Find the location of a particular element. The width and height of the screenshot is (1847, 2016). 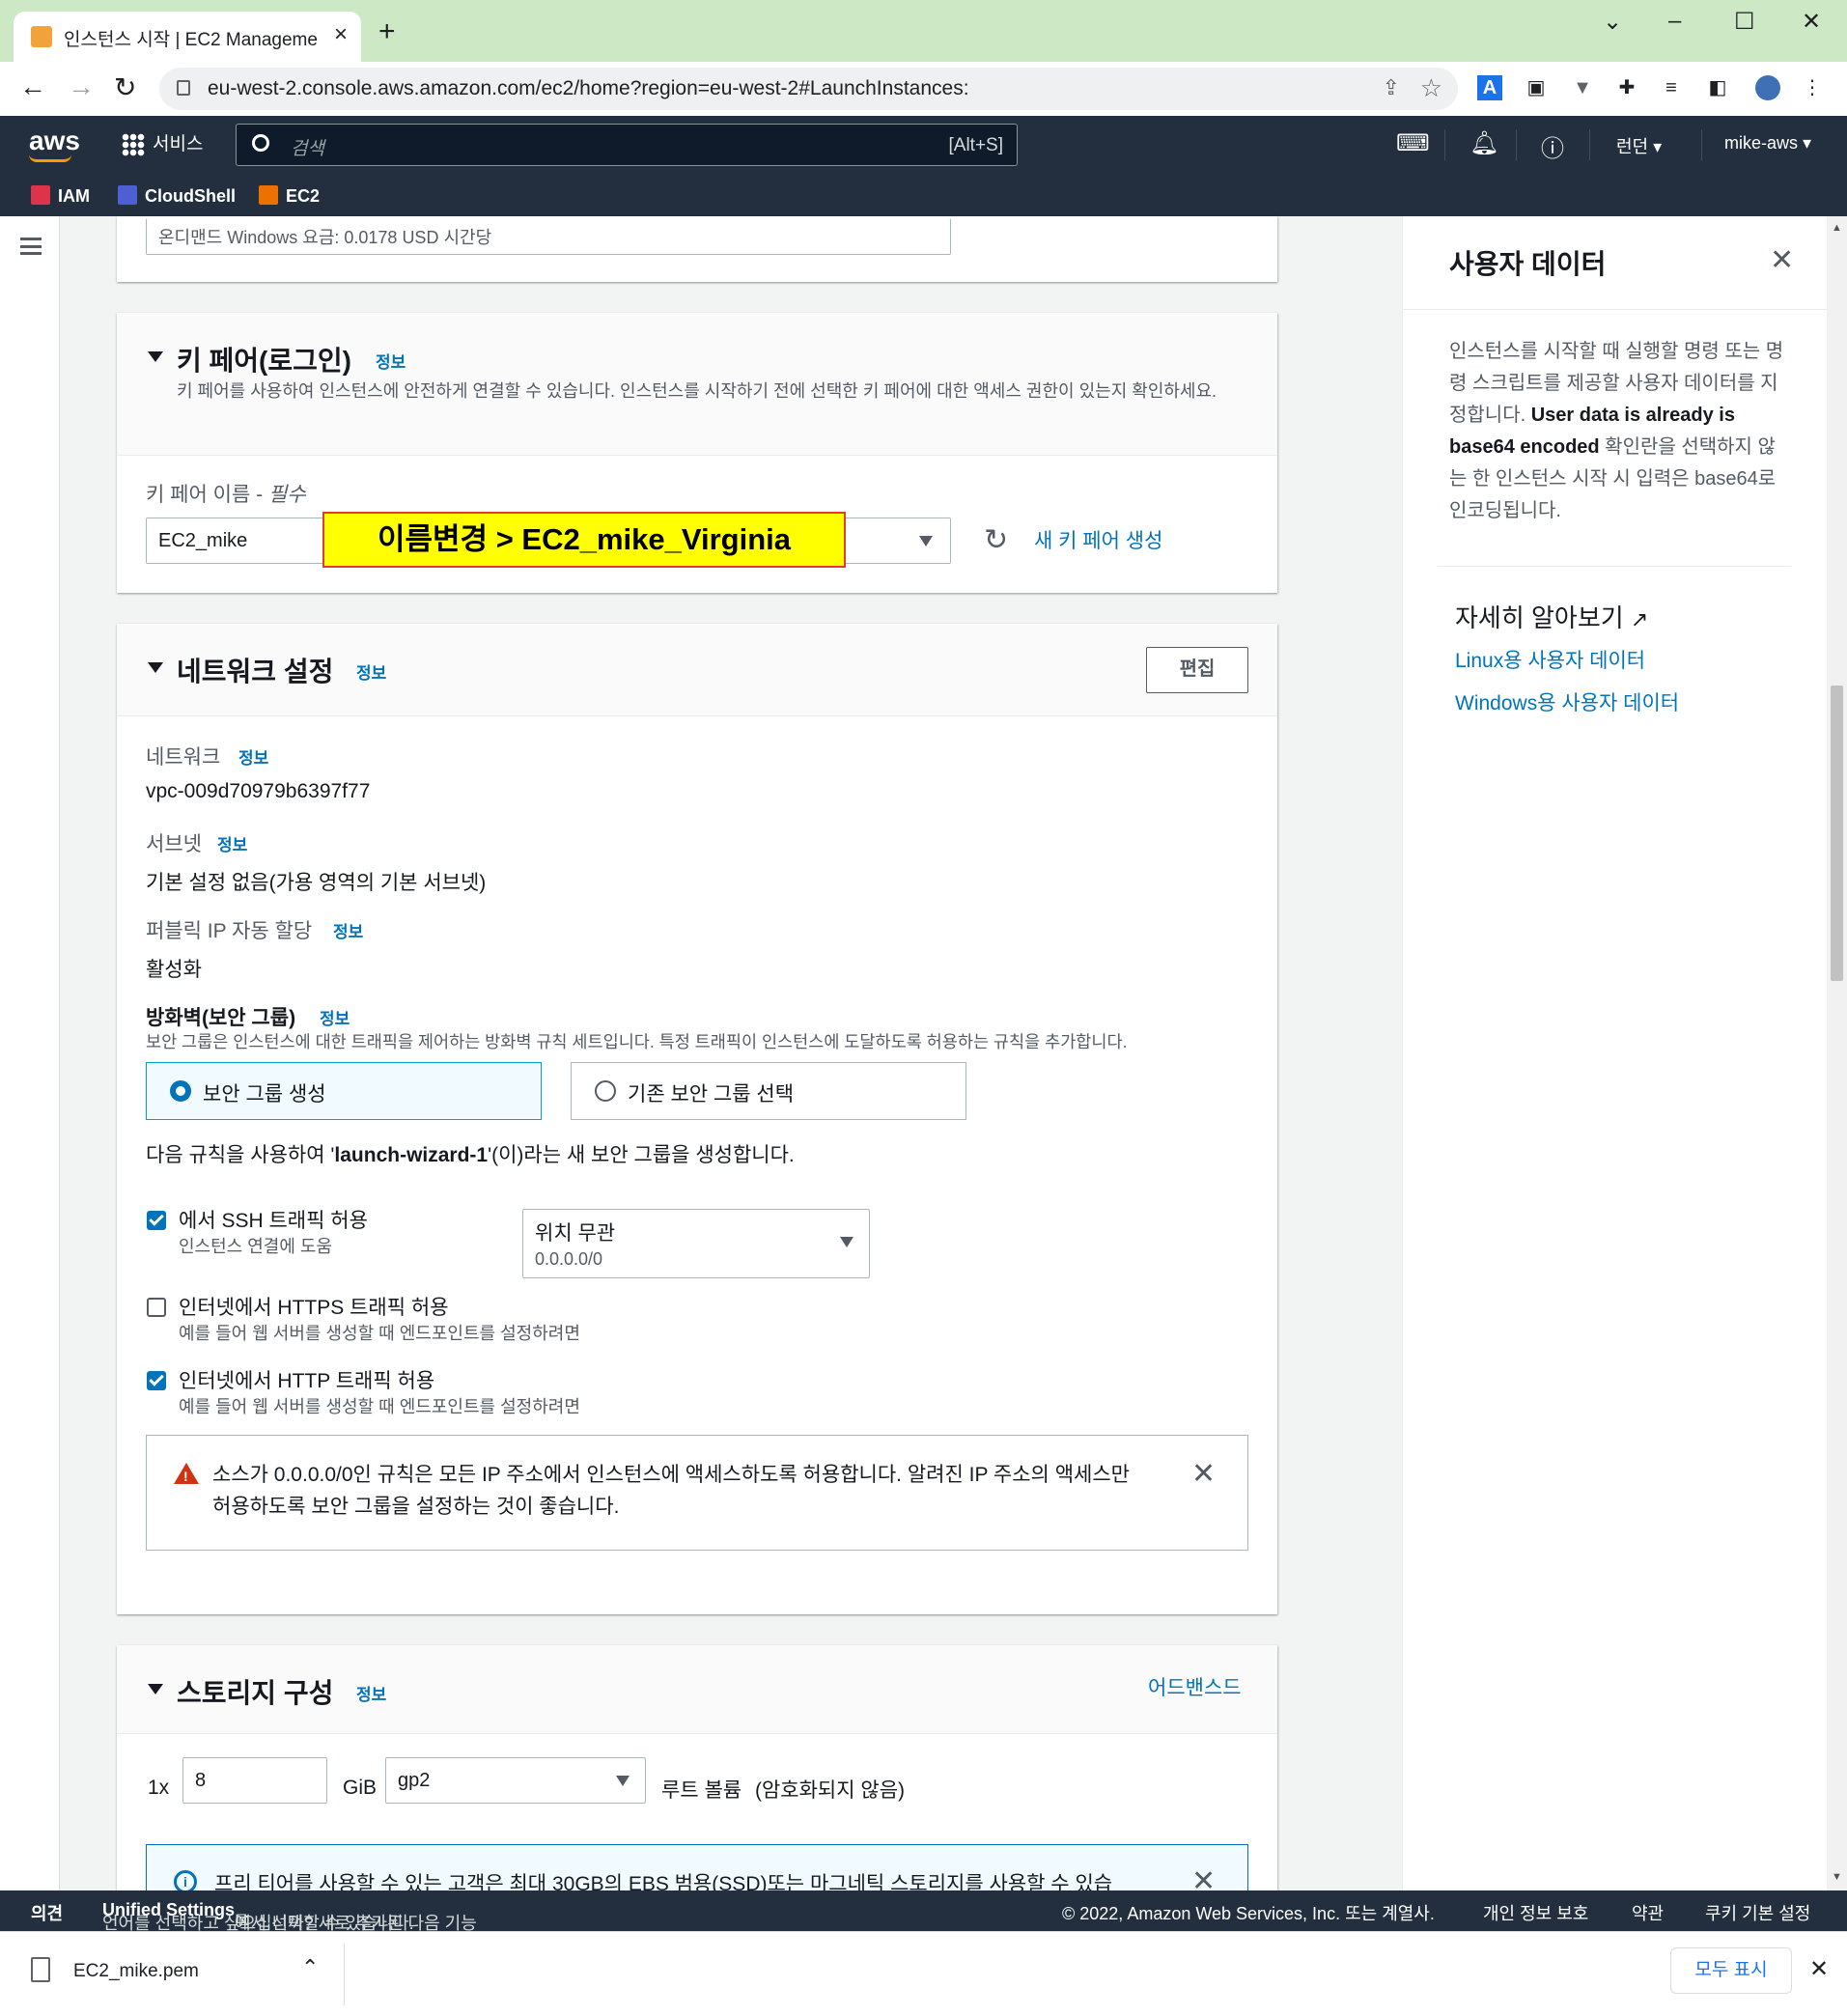

aws-logo: aws is located at coordinates (54, 144).